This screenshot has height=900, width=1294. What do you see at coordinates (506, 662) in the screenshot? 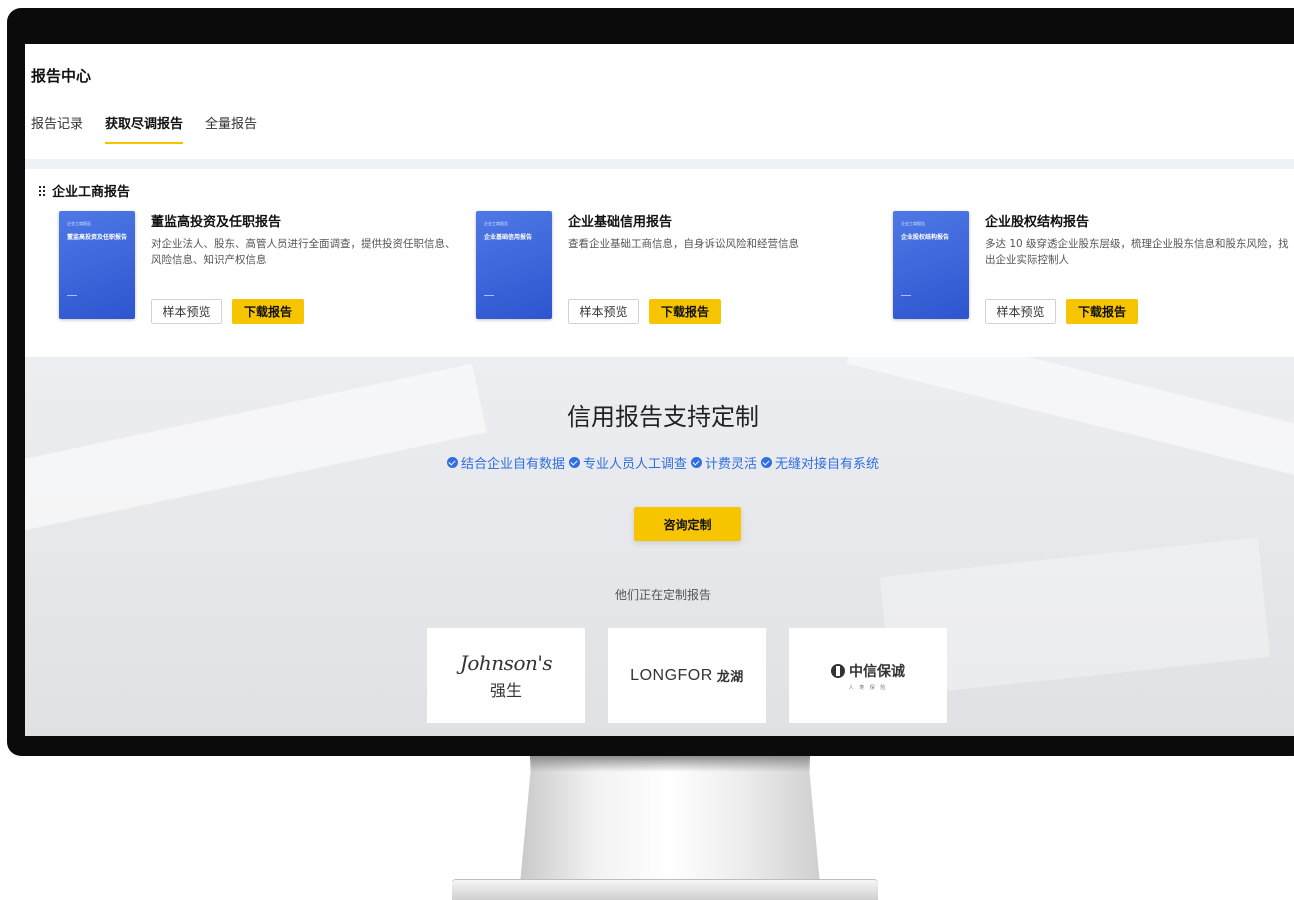
I see `logo-text: Johnson's` at bounding box center [506, 662].